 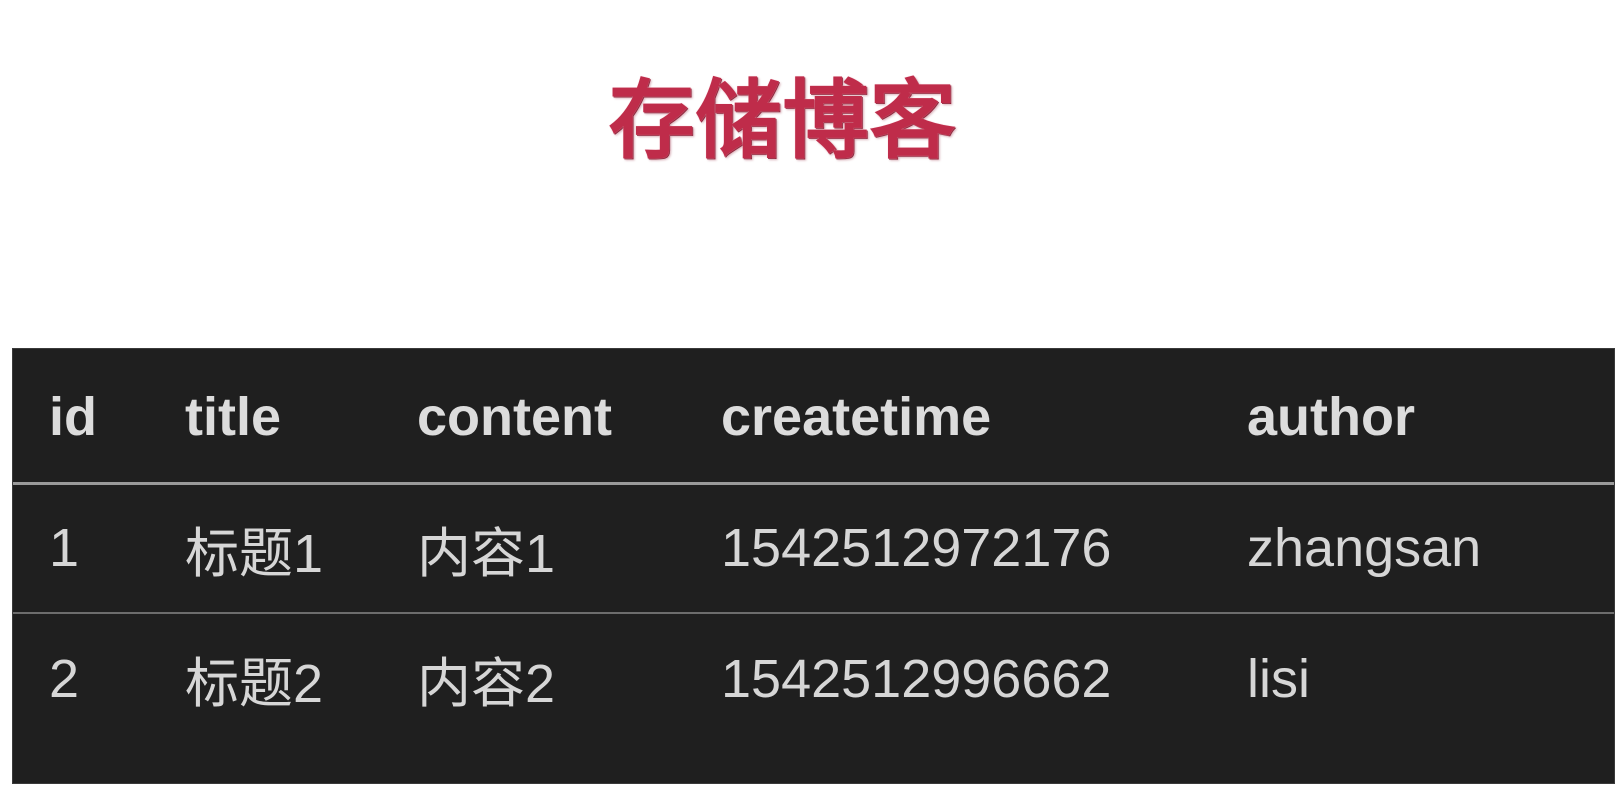 What do you see at coordinates (1430, 677) in the screenshot?
I see `cell-author: lisi` at bounding box center [1430, 677].